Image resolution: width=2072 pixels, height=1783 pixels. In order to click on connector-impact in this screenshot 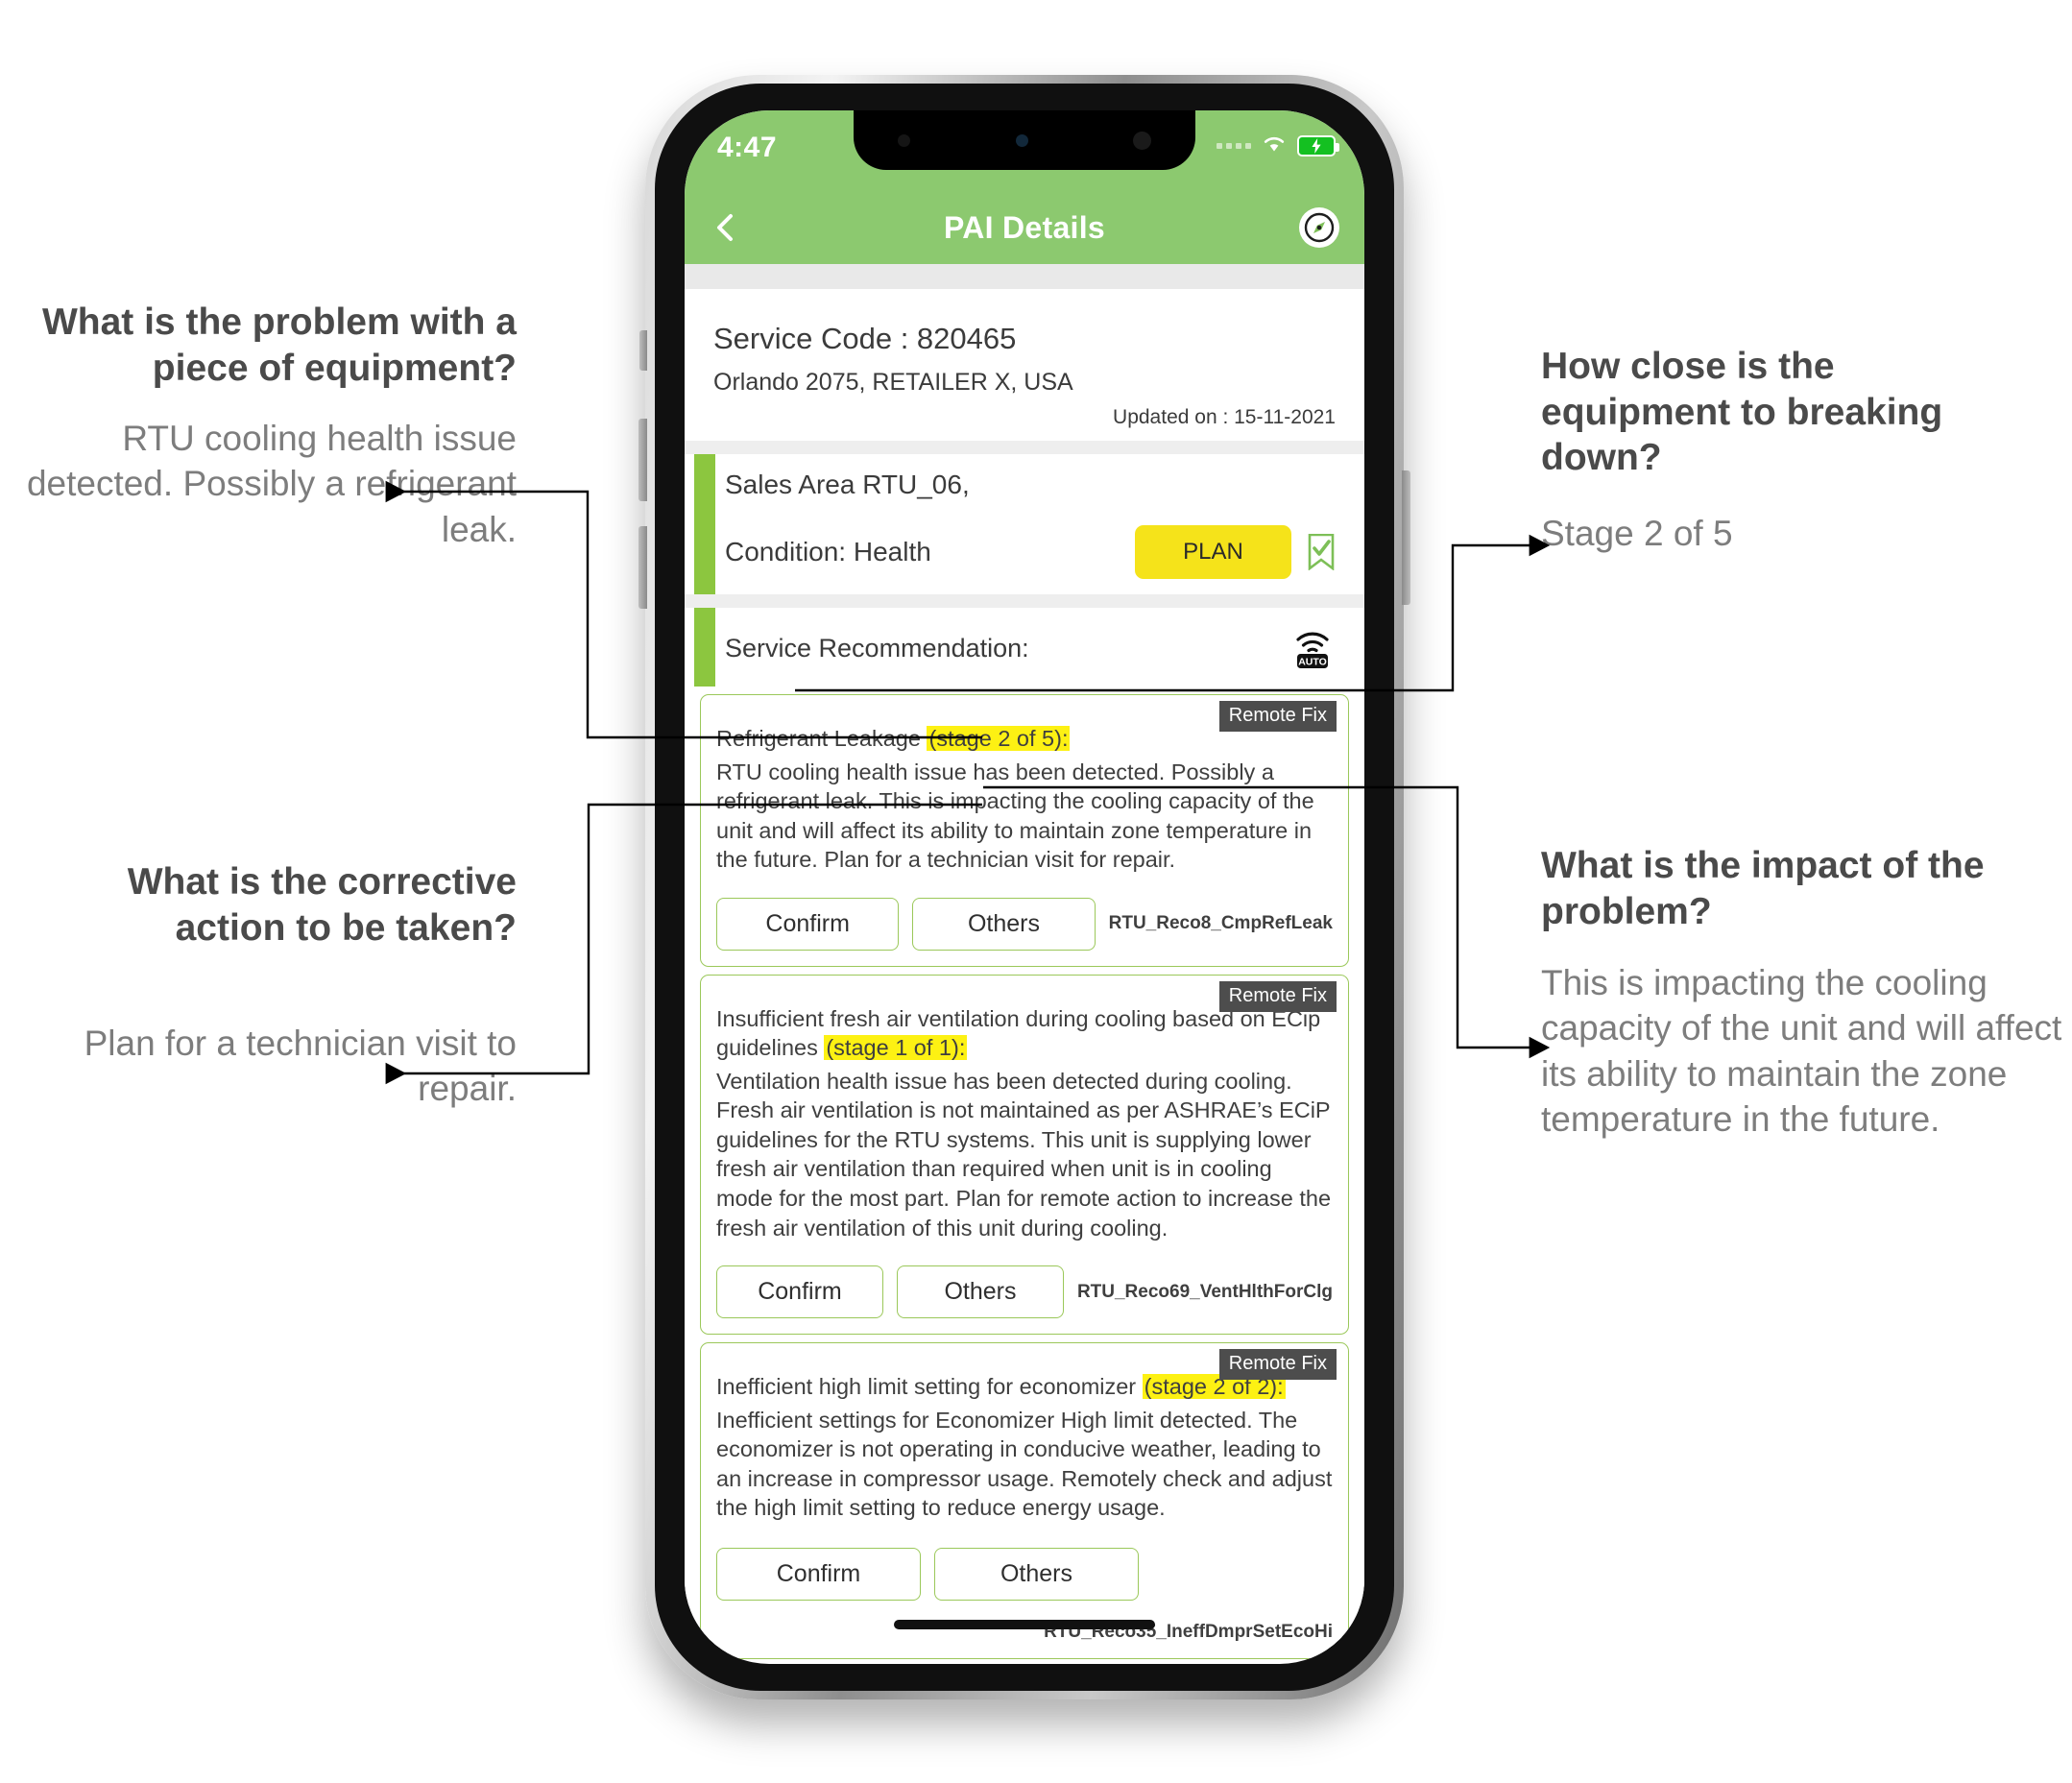, I will do `click(1267, 922)`.